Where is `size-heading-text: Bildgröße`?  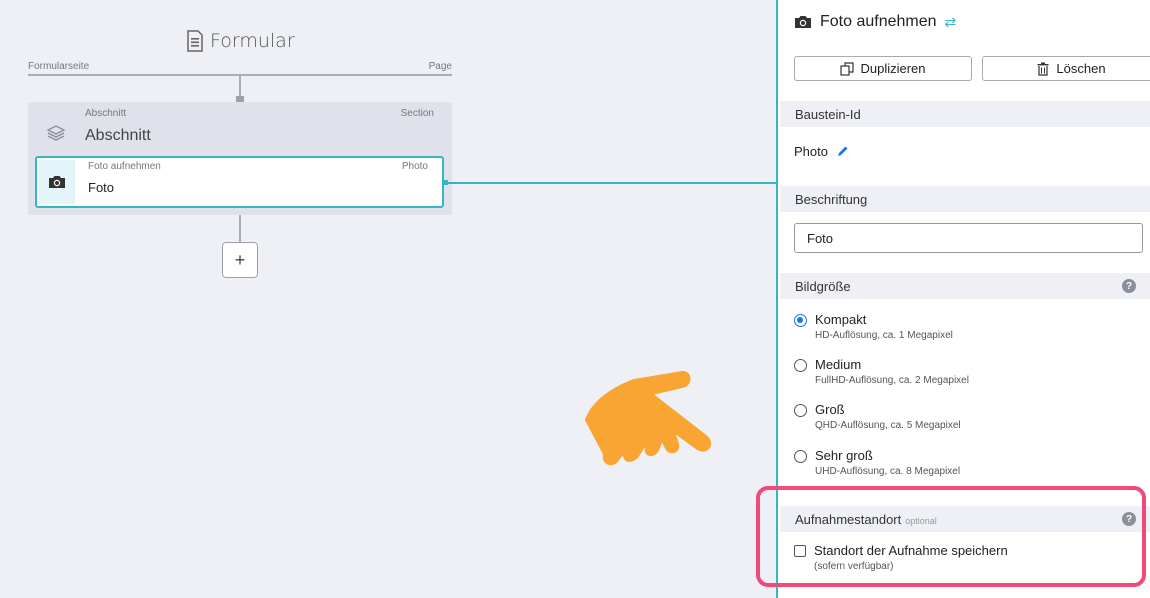 size-heading-text: Bildgröße is located at coordinates (823, 286).